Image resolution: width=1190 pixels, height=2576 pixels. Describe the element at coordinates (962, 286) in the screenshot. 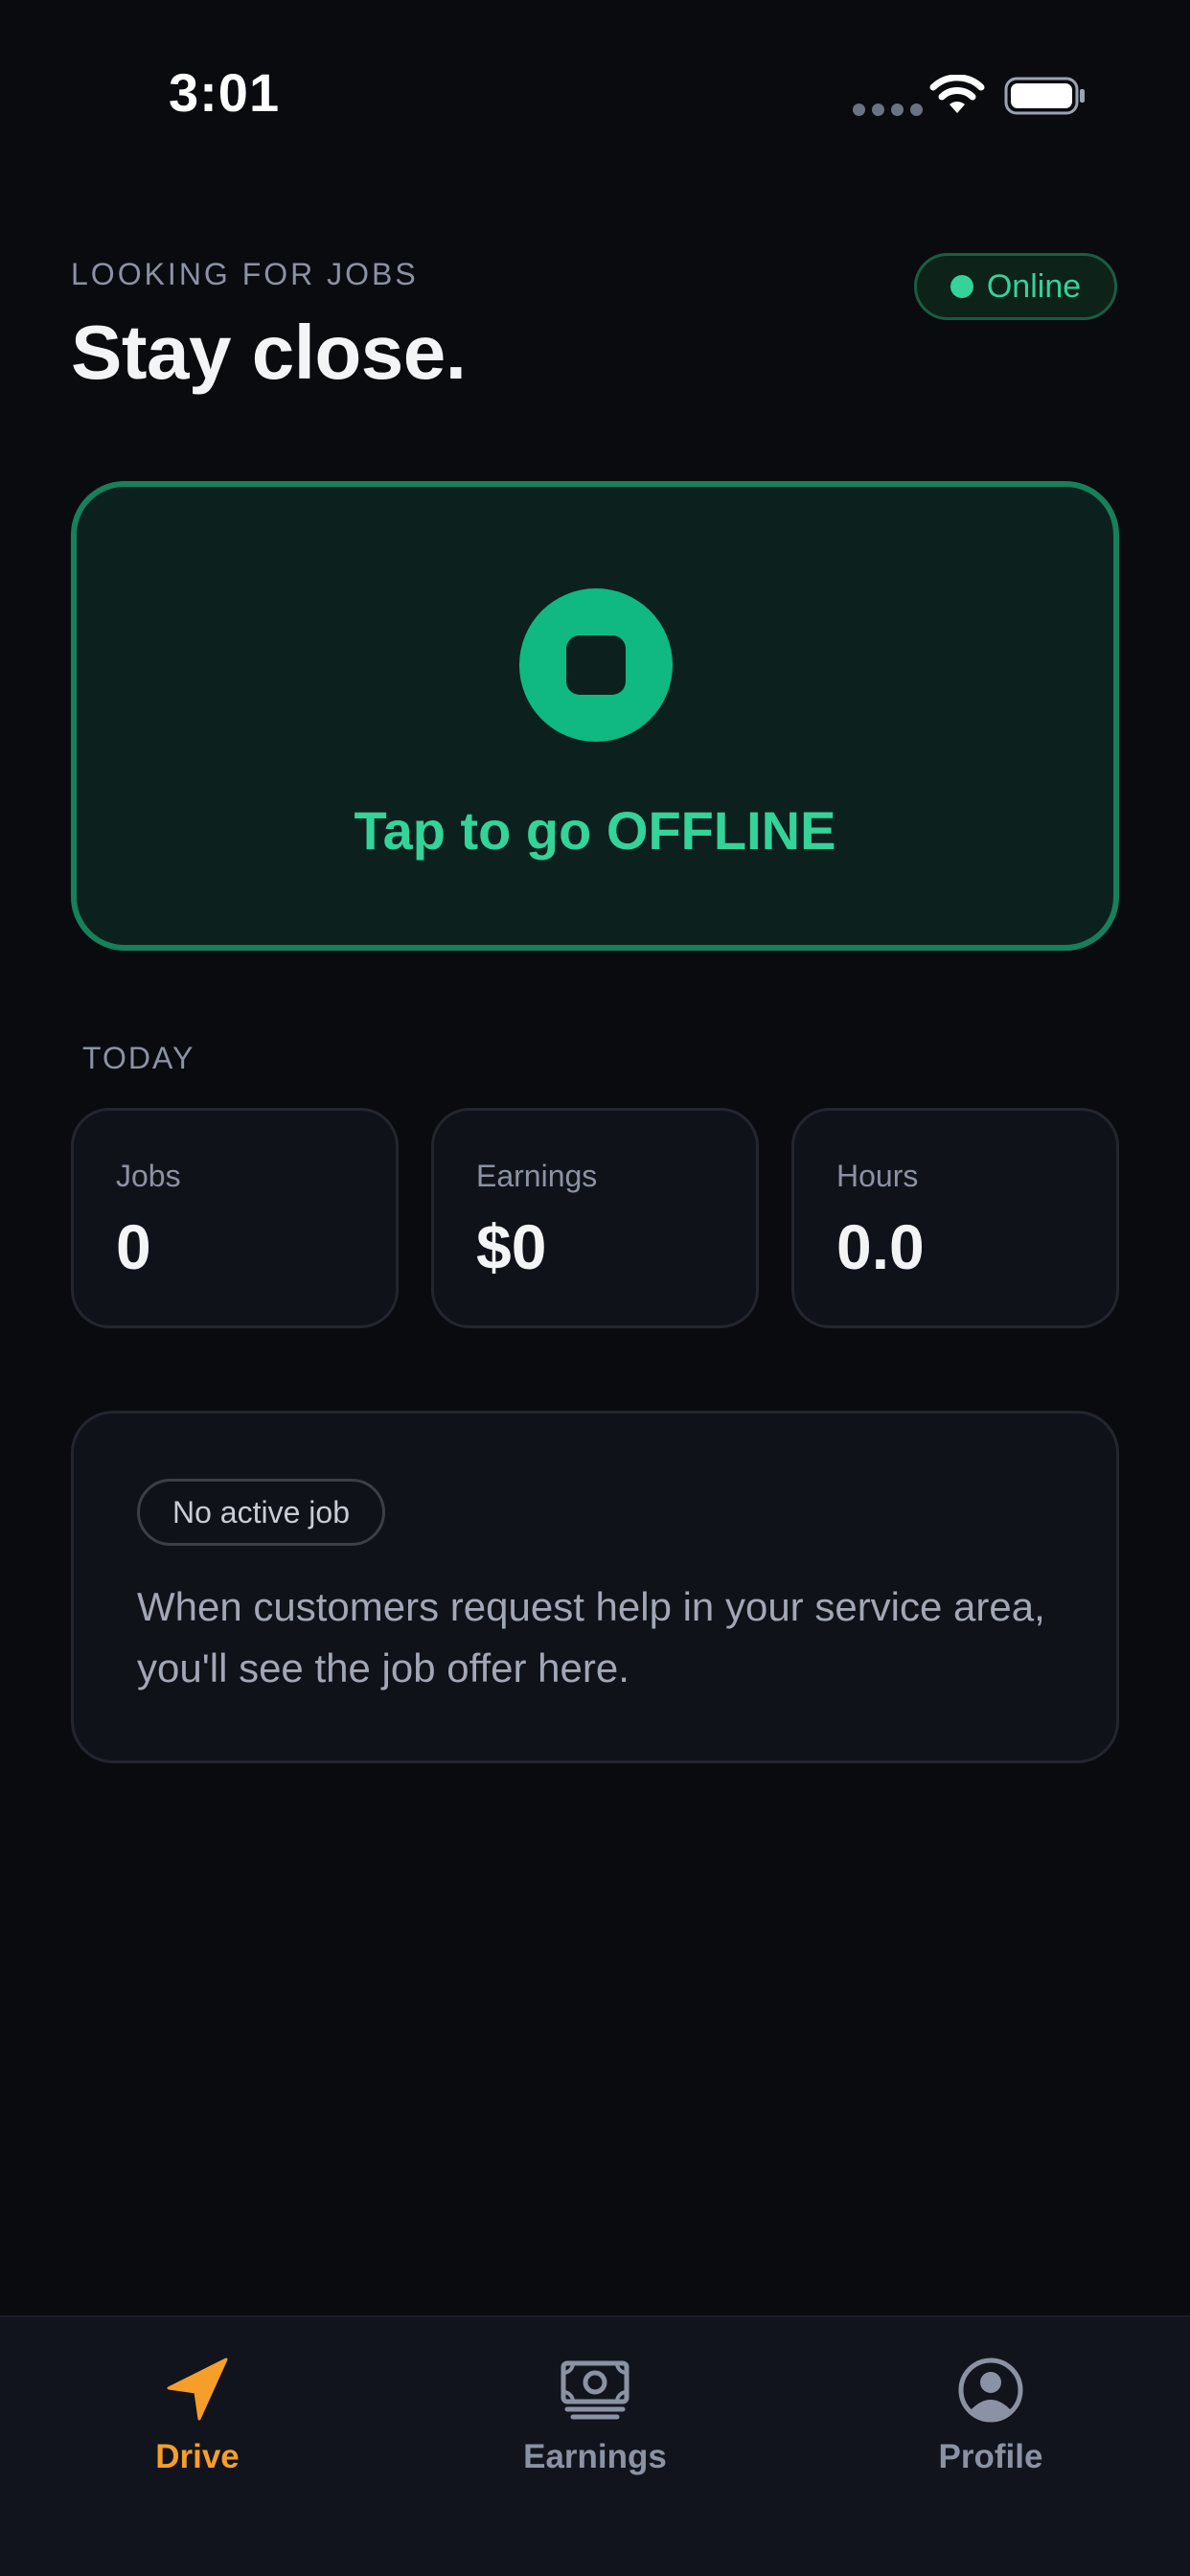

I see `online-dot-icon` at that location.